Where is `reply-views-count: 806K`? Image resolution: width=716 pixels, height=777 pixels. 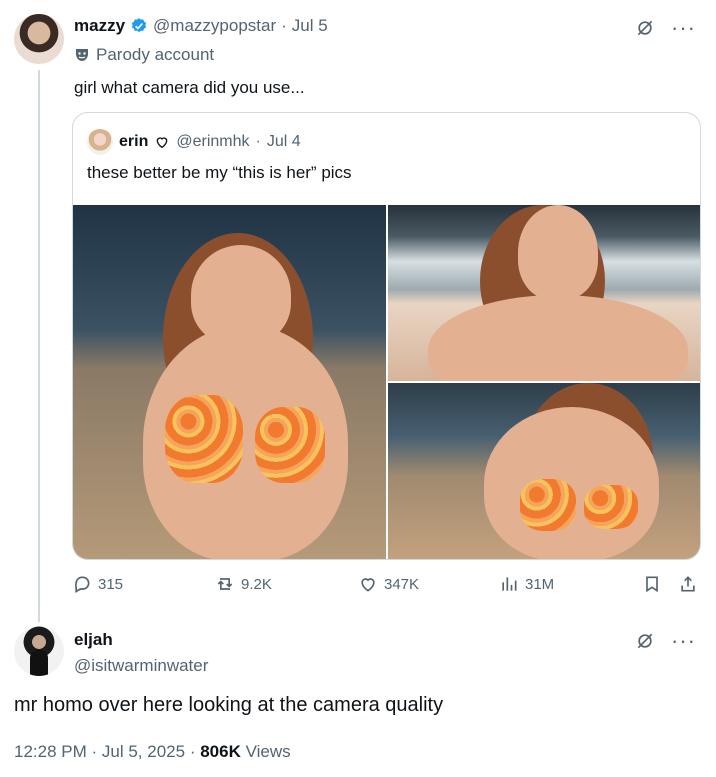
reply-views-count: 806K is located at coordinates (220, 751).